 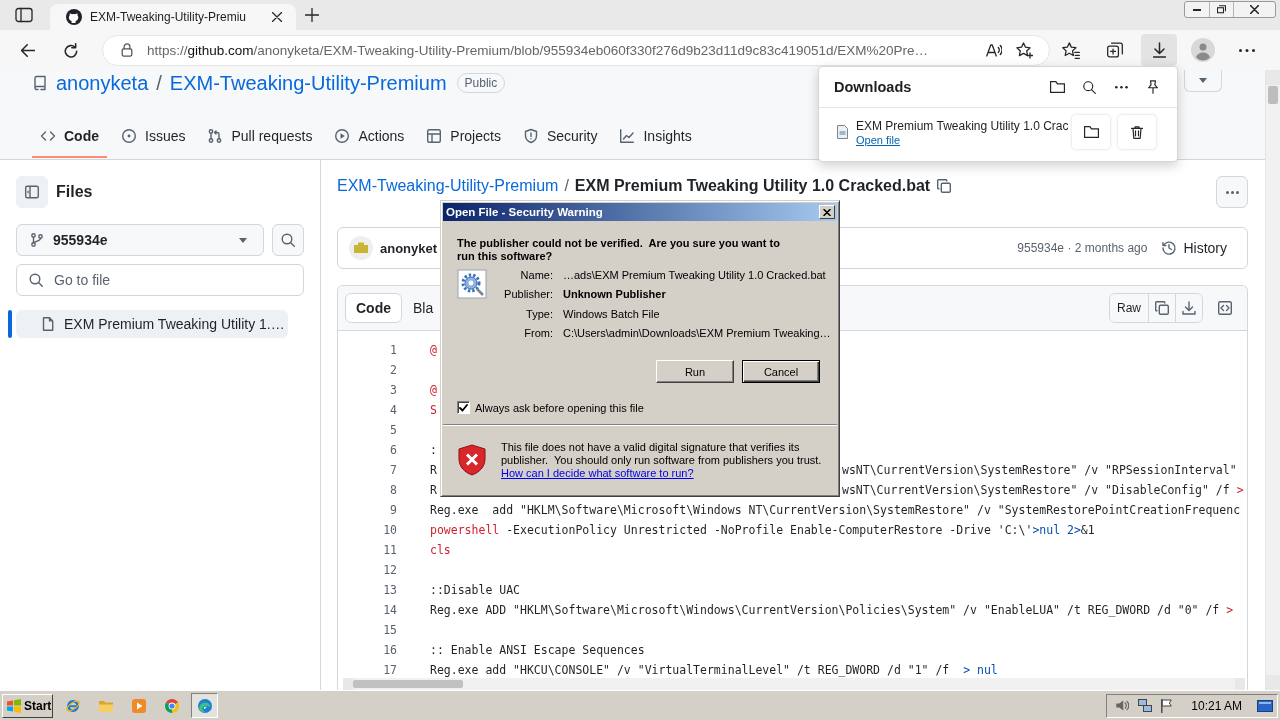 What do you see at coordinates (393, 510) in the screenshot?
I see `line-number: 9` at bounding box center [393, 510].